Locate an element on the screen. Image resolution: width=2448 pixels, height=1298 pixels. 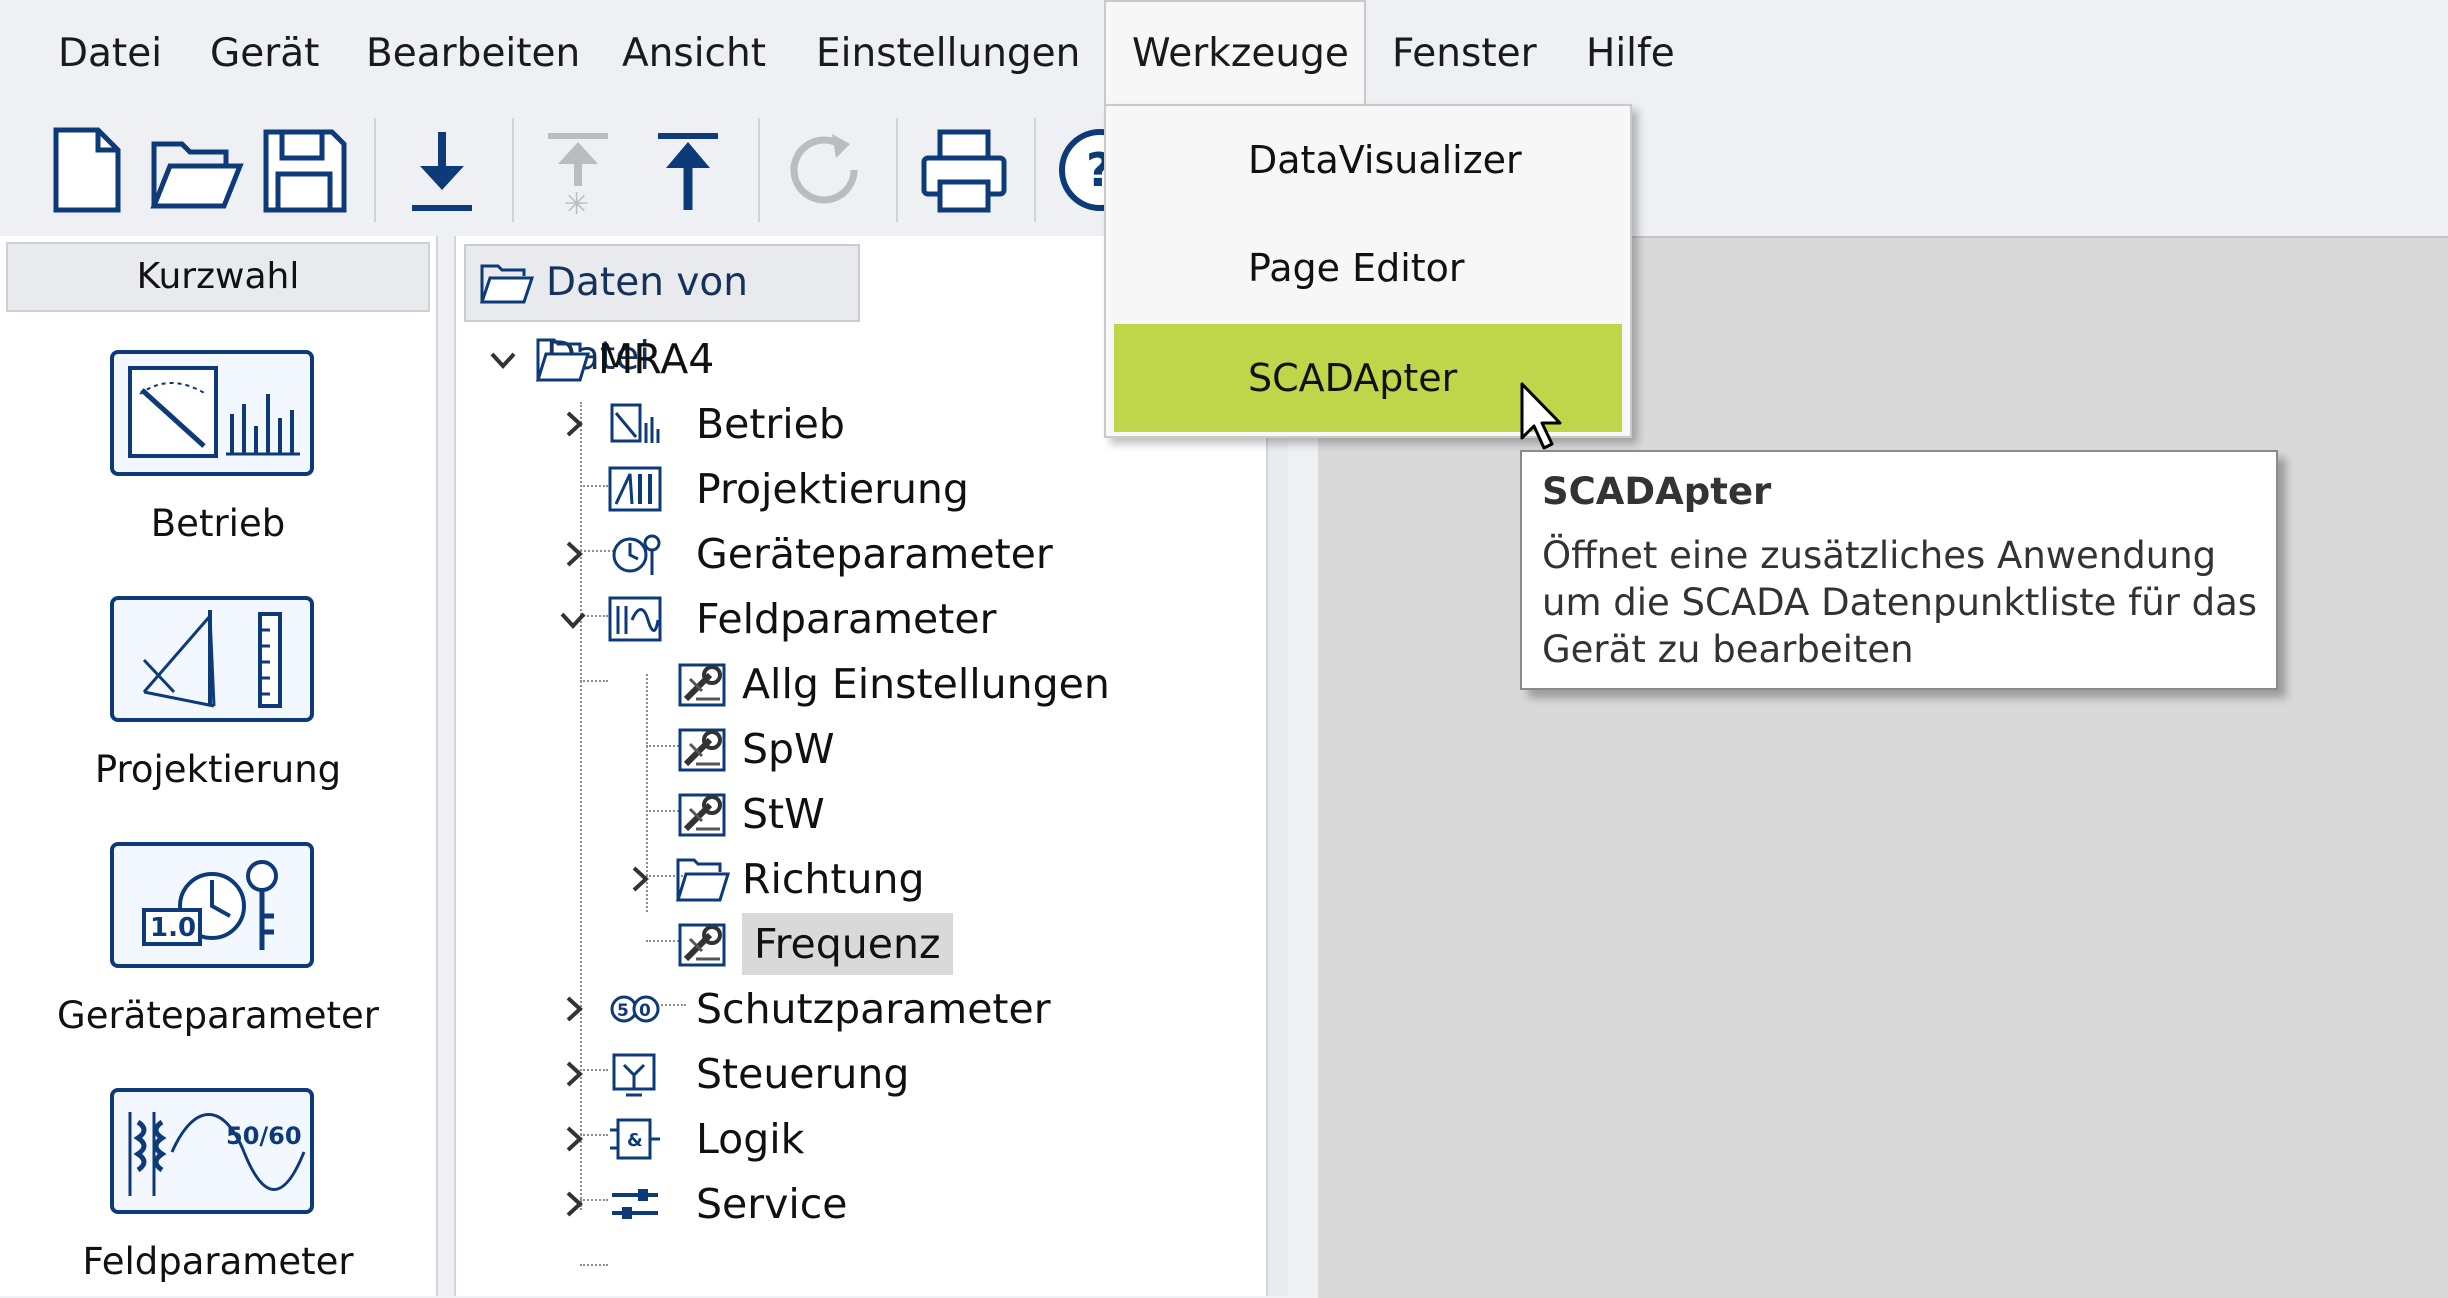
tree-node-mra4: MRA4 is located at coordinates (736, 359).